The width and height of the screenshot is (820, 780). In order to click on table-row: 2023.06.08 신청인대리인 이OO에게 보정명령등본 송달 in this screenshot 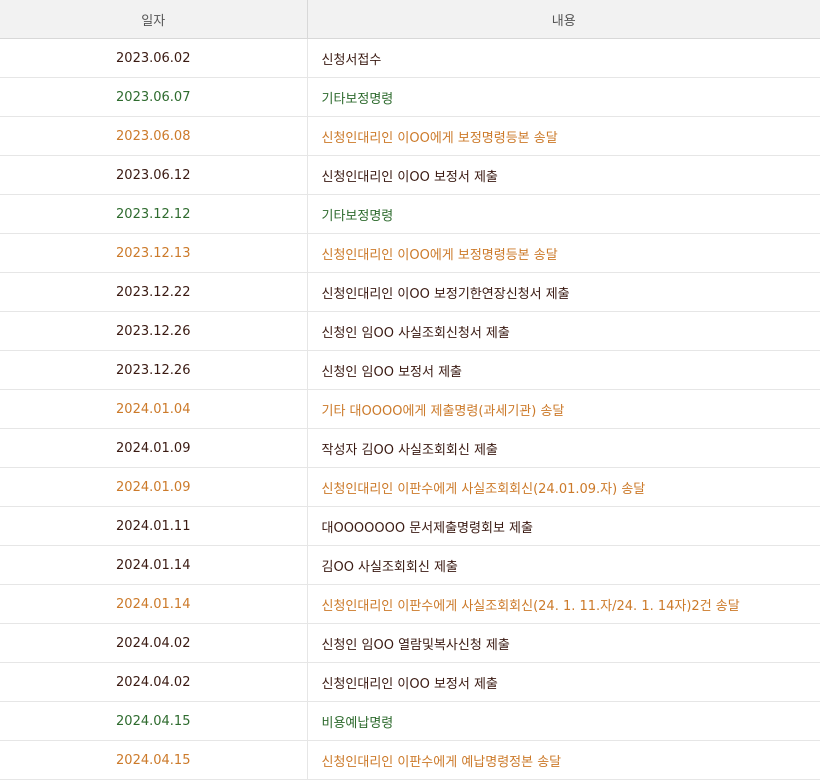, I will do `click(410, 136)`.